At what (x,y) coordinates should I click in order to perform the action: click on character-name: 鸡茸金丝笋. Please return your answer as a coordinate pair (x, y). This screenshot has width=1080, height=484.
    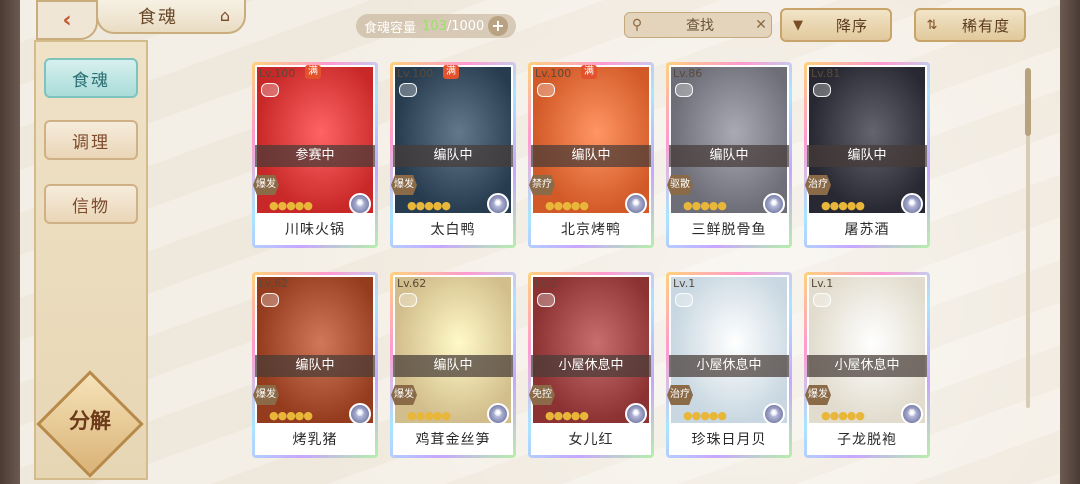
    Looking at the image, I should click on (453, 440).